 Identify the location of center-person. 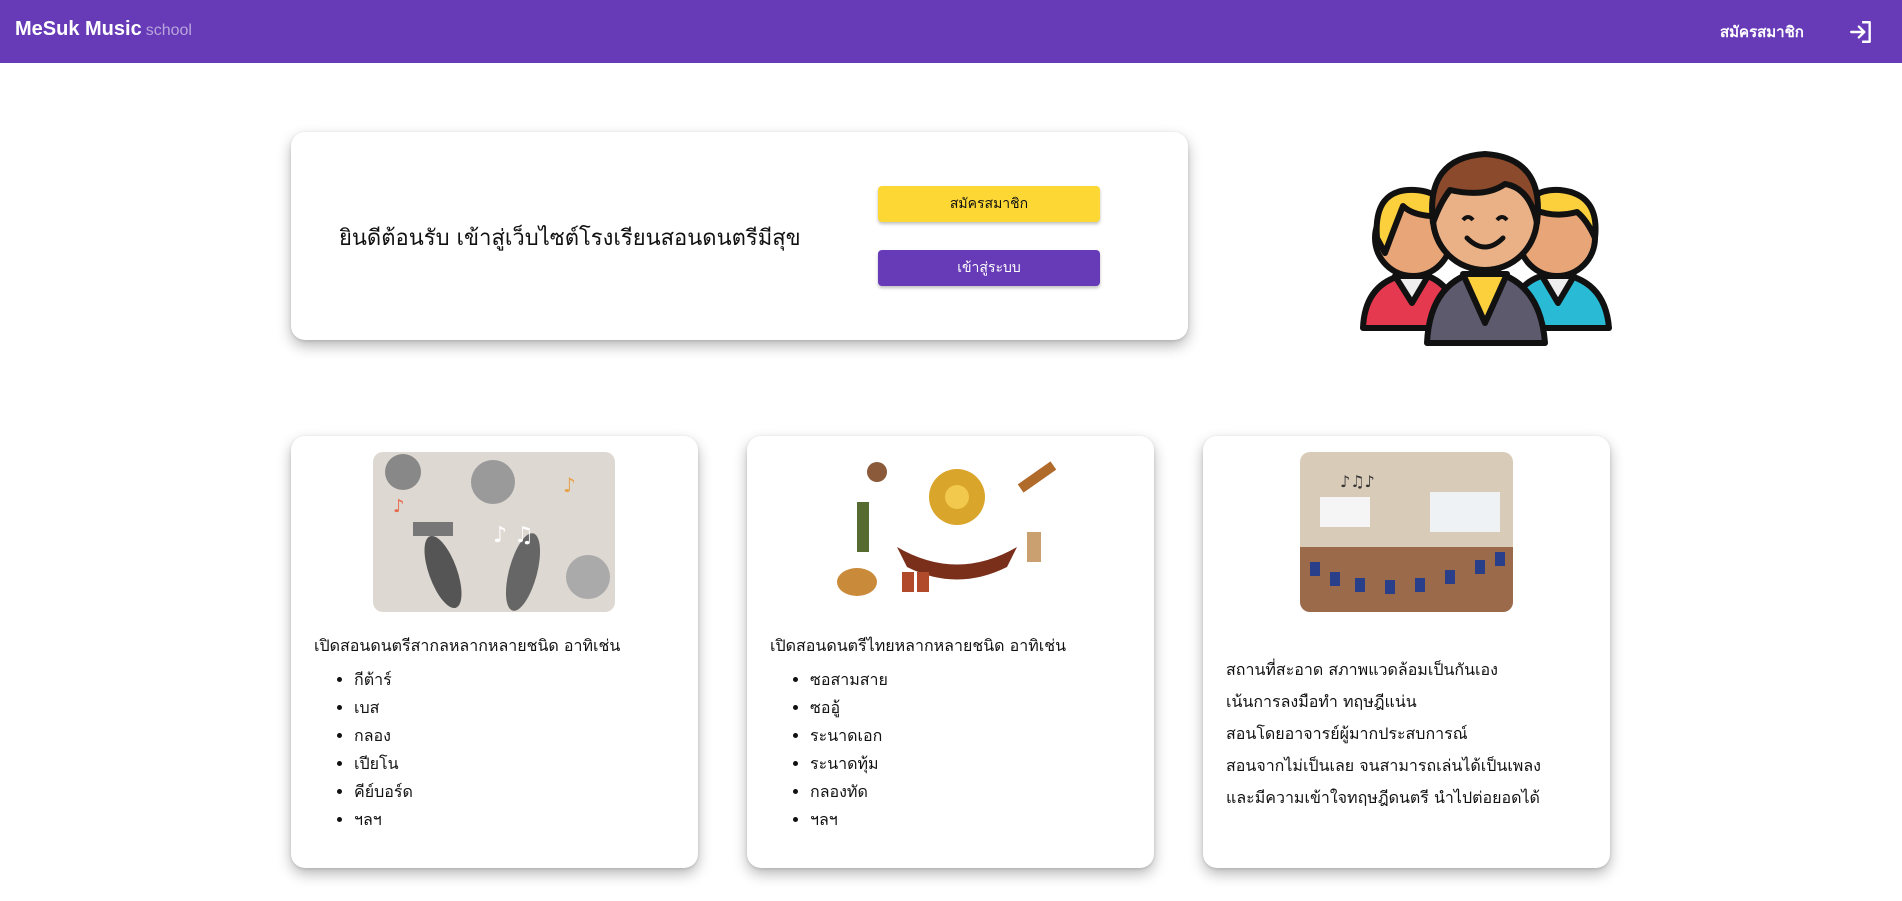
(1486, 248).